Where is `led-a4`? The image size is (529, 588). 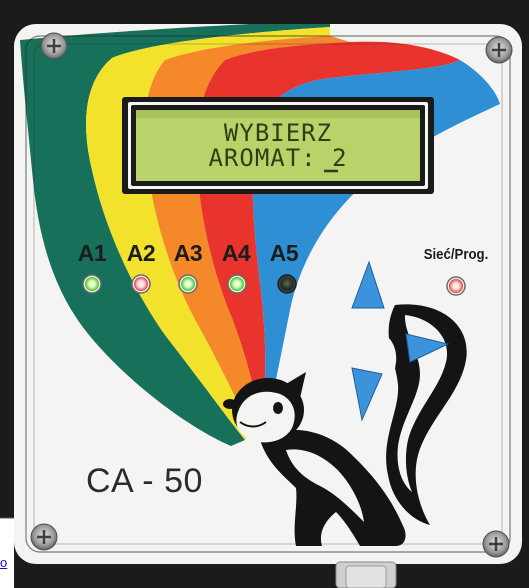
led-a4 is located at coordinates (237, 284).